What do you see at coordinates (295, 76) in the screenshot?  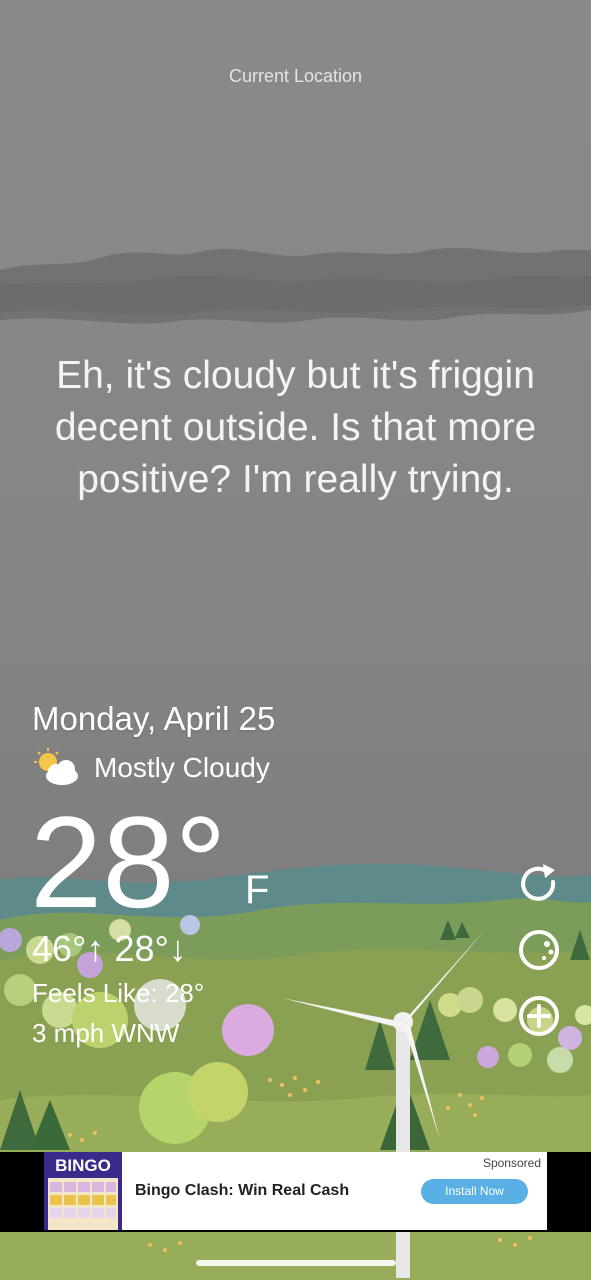 I see `current-location-label: Current Location` at bounding box center [295, 76].